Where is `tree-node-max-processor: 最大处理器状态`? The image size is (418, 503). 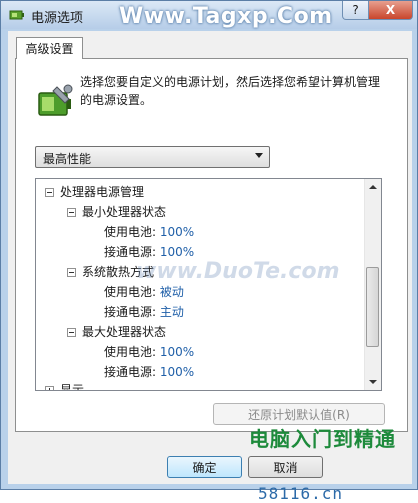 tree-node-max-processor: 最大处理器状态 is located at coordinates (116, 331).